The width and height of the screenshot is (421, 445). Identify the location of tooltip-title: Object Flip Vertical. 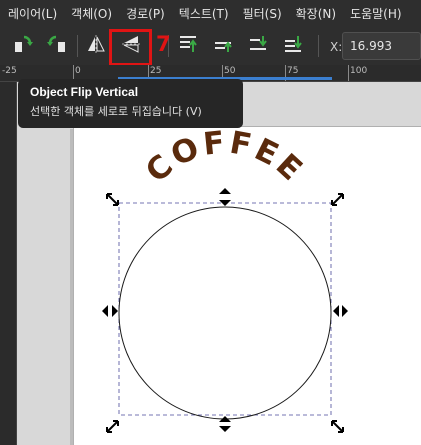
(84, 92).